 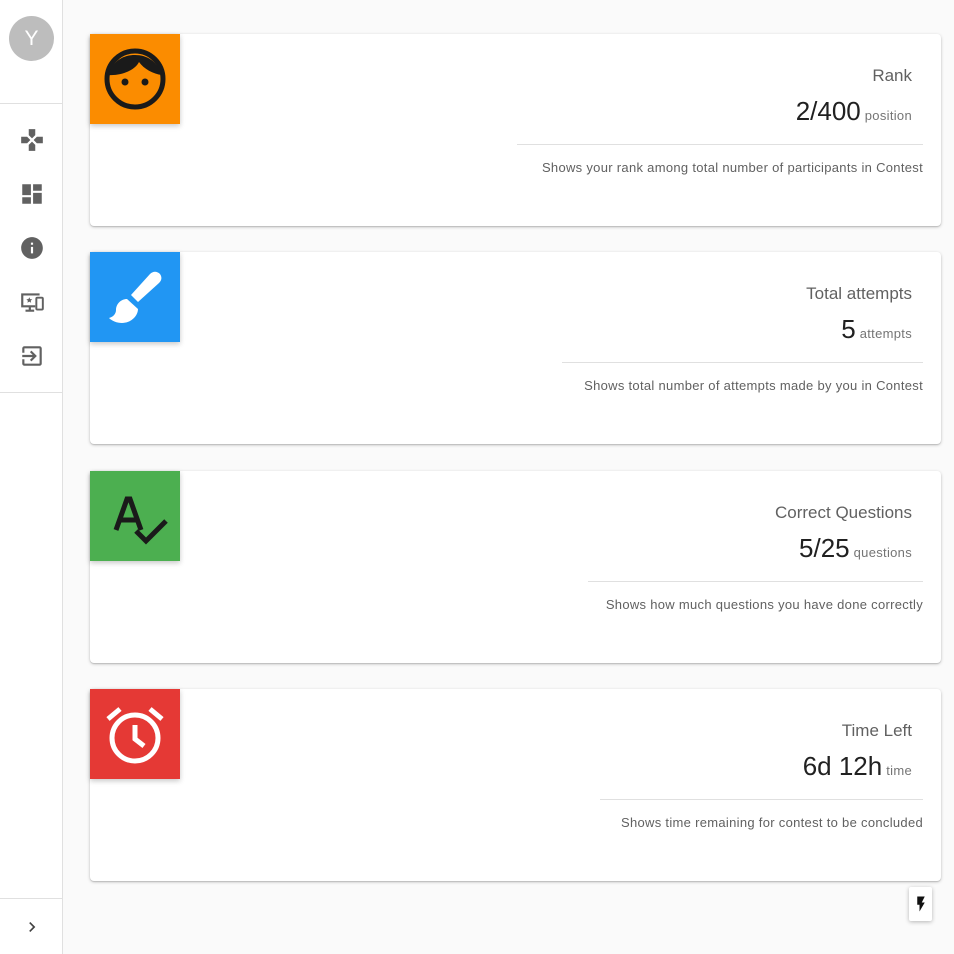 What do you see at coordinates (876, 730) in the screenshot?
I see `card-title: Time Left` at bounding box center [876, 730].